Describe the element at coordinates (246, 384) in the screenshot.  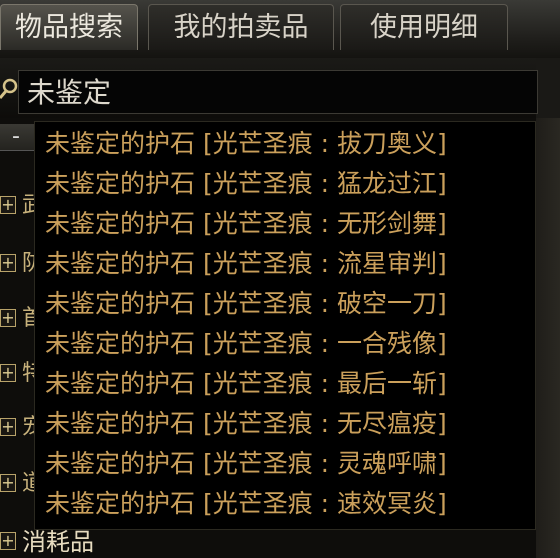
I see `suggestion-item: 未鉴定的护石 [光芒圣痕 : 最后一斩]` at that location.